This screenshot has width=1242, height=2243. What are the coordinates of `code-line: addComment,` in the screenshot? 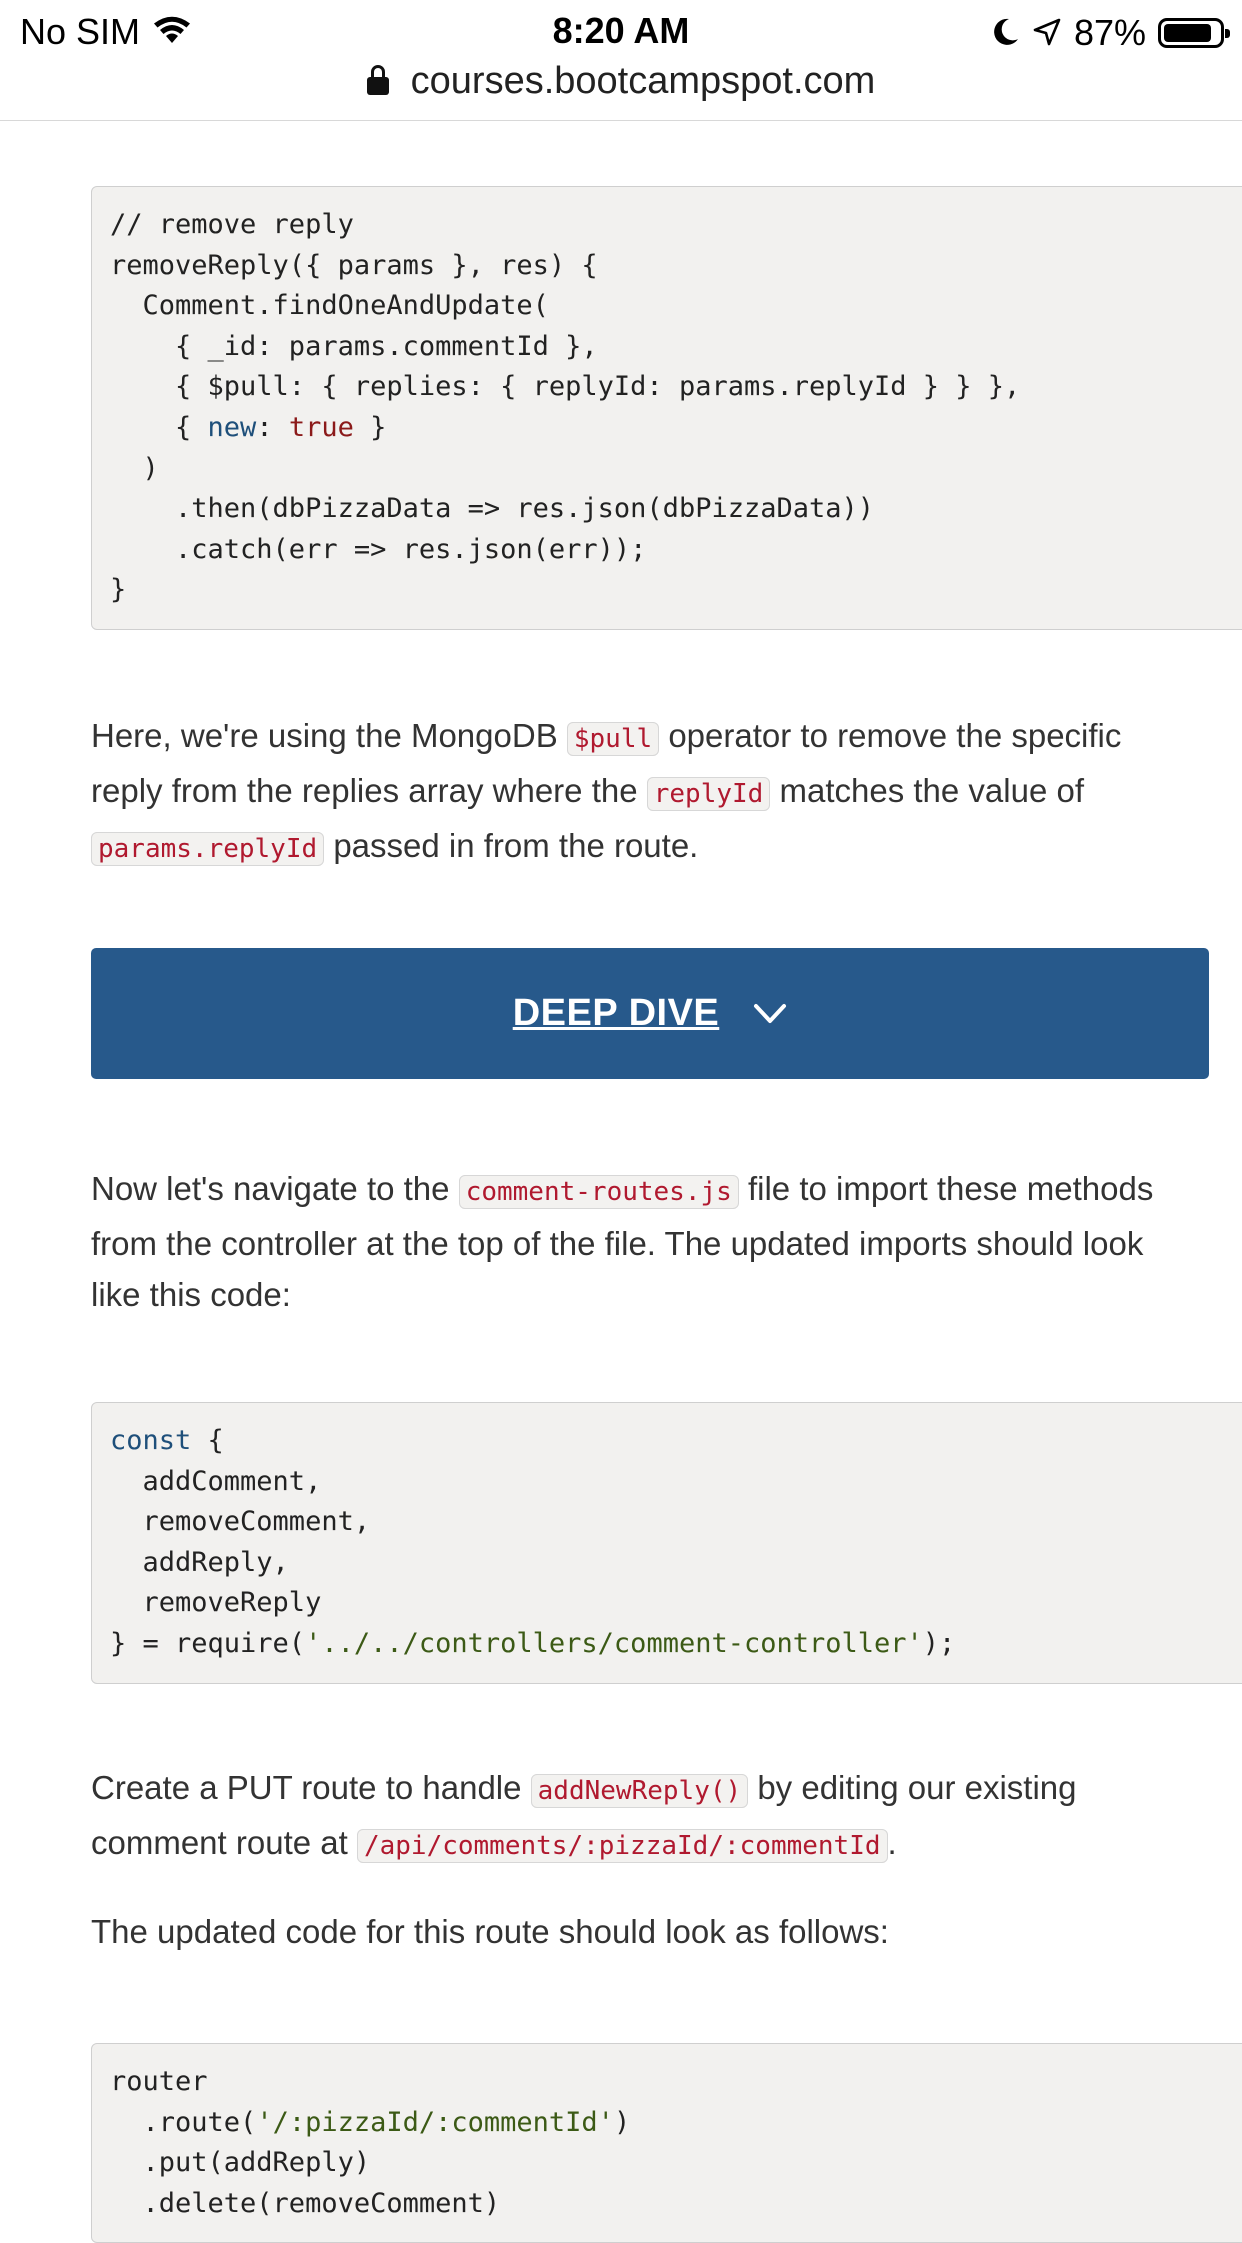 It's located at (216, 1481).